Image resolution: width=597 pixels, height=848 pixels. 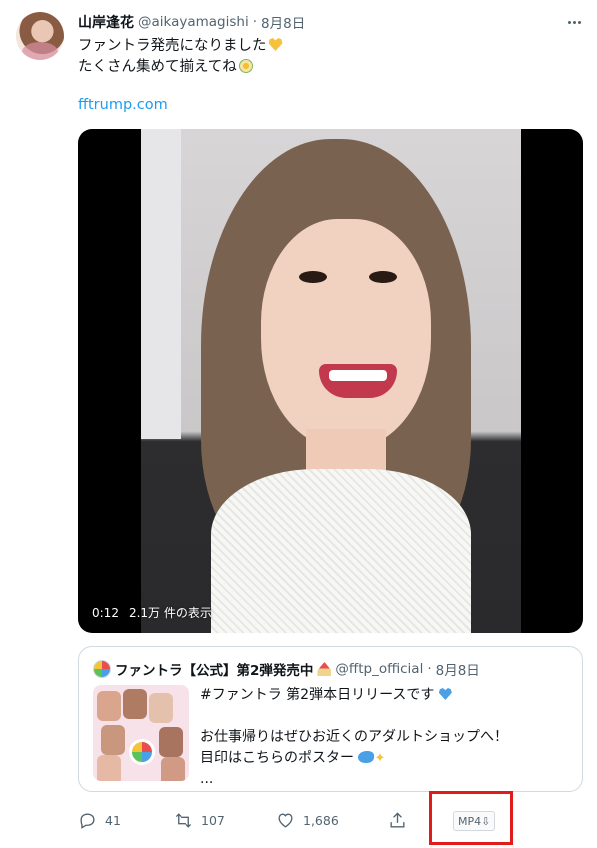 I want to click on video-duration: 0:12, so click(x=105, y=613).